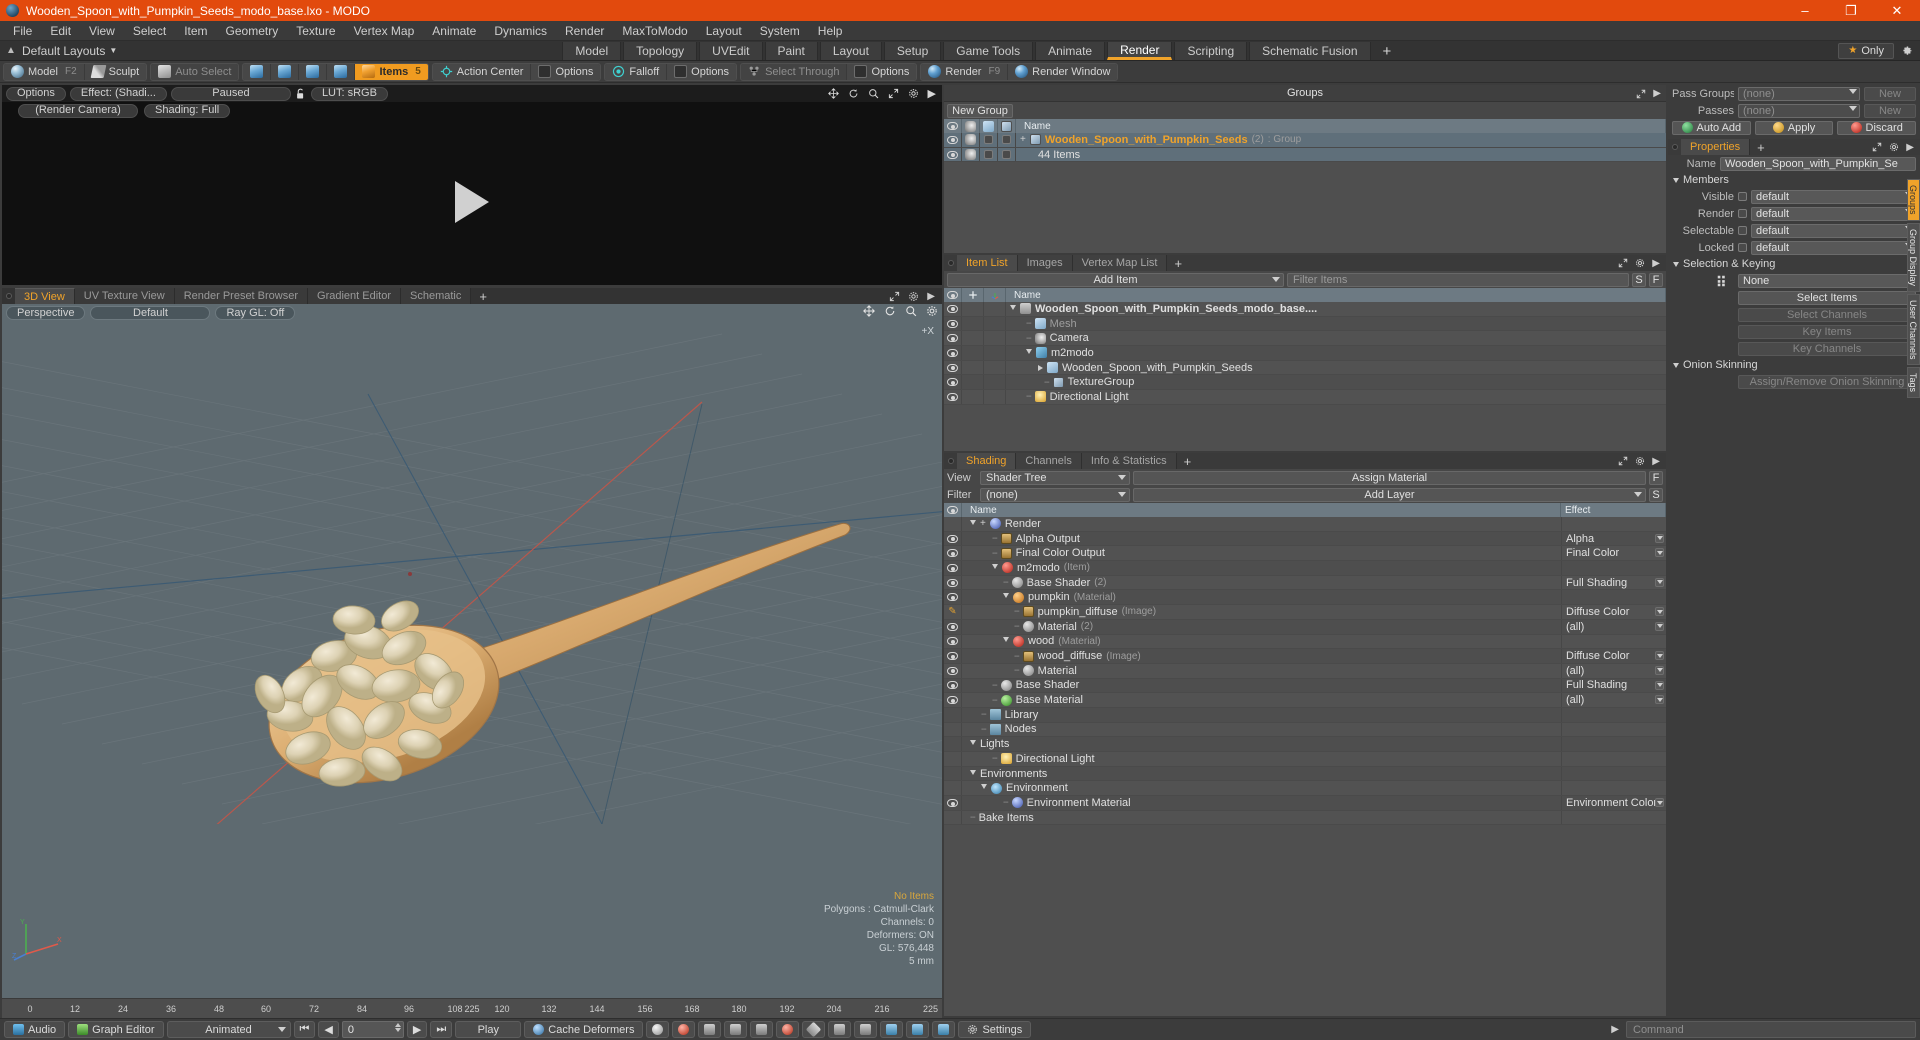 The height and width of the screenshot is (1040, 1920). I want to click on table-row: -- Mesh, so click(1305, 324).